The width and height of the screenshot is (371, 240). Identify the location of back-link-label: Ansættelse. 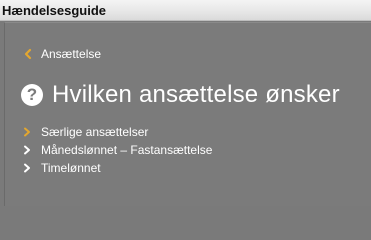
(71, 54).